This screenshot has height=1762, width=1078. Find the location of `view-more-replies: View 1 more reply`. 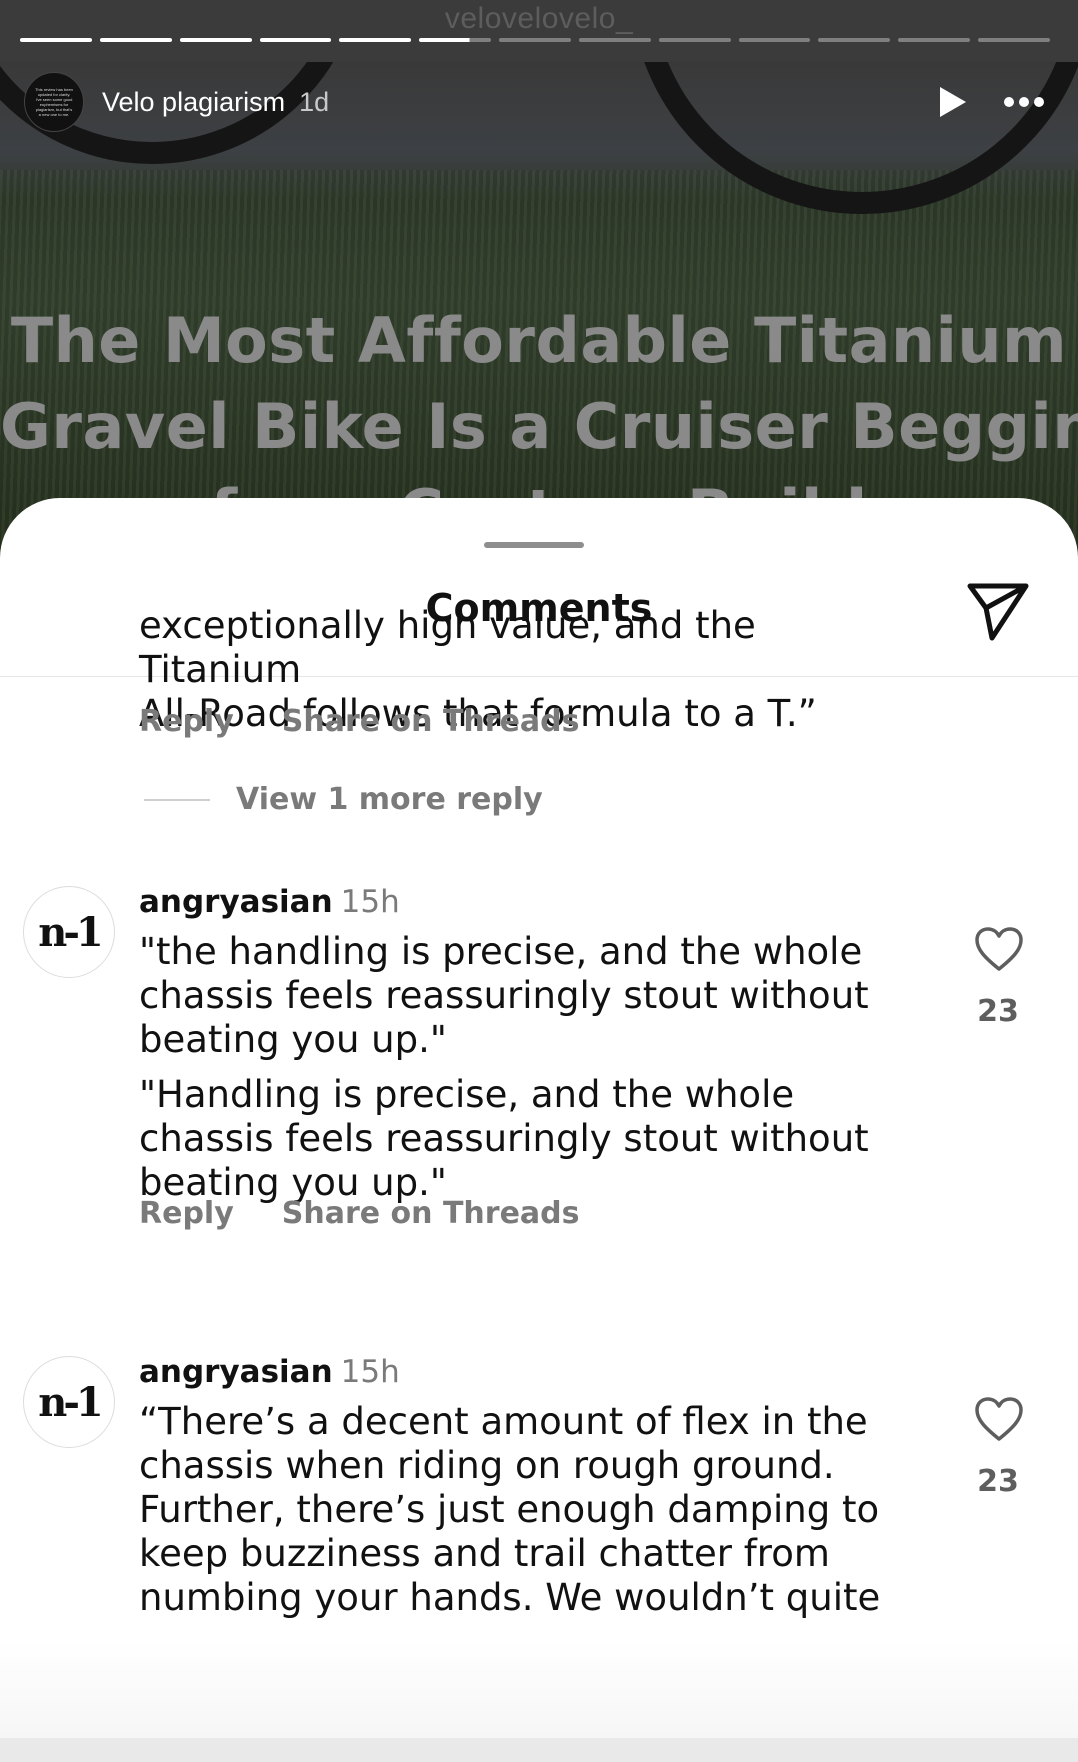

view-more-replies: View 1 more reply is located at coordinates (343, 799).